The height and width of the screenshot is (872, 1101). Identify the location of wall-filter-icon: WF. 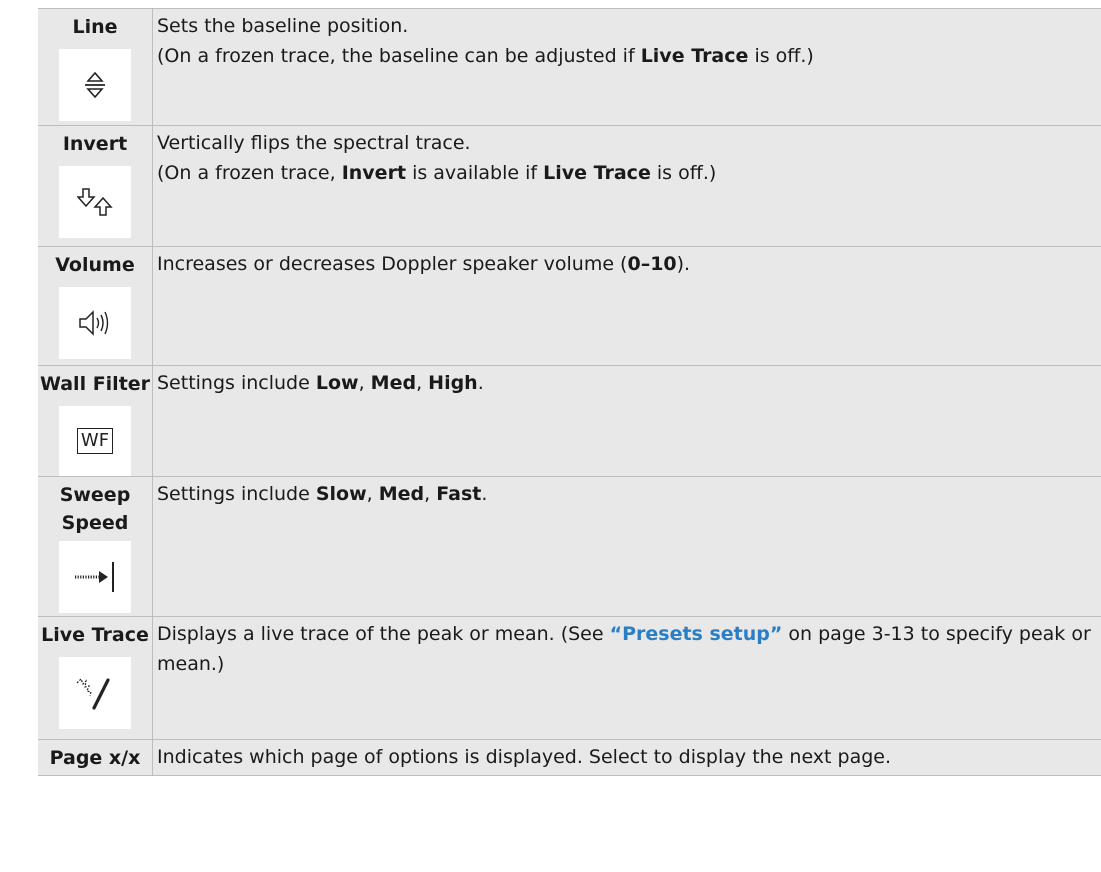
(95, 441).